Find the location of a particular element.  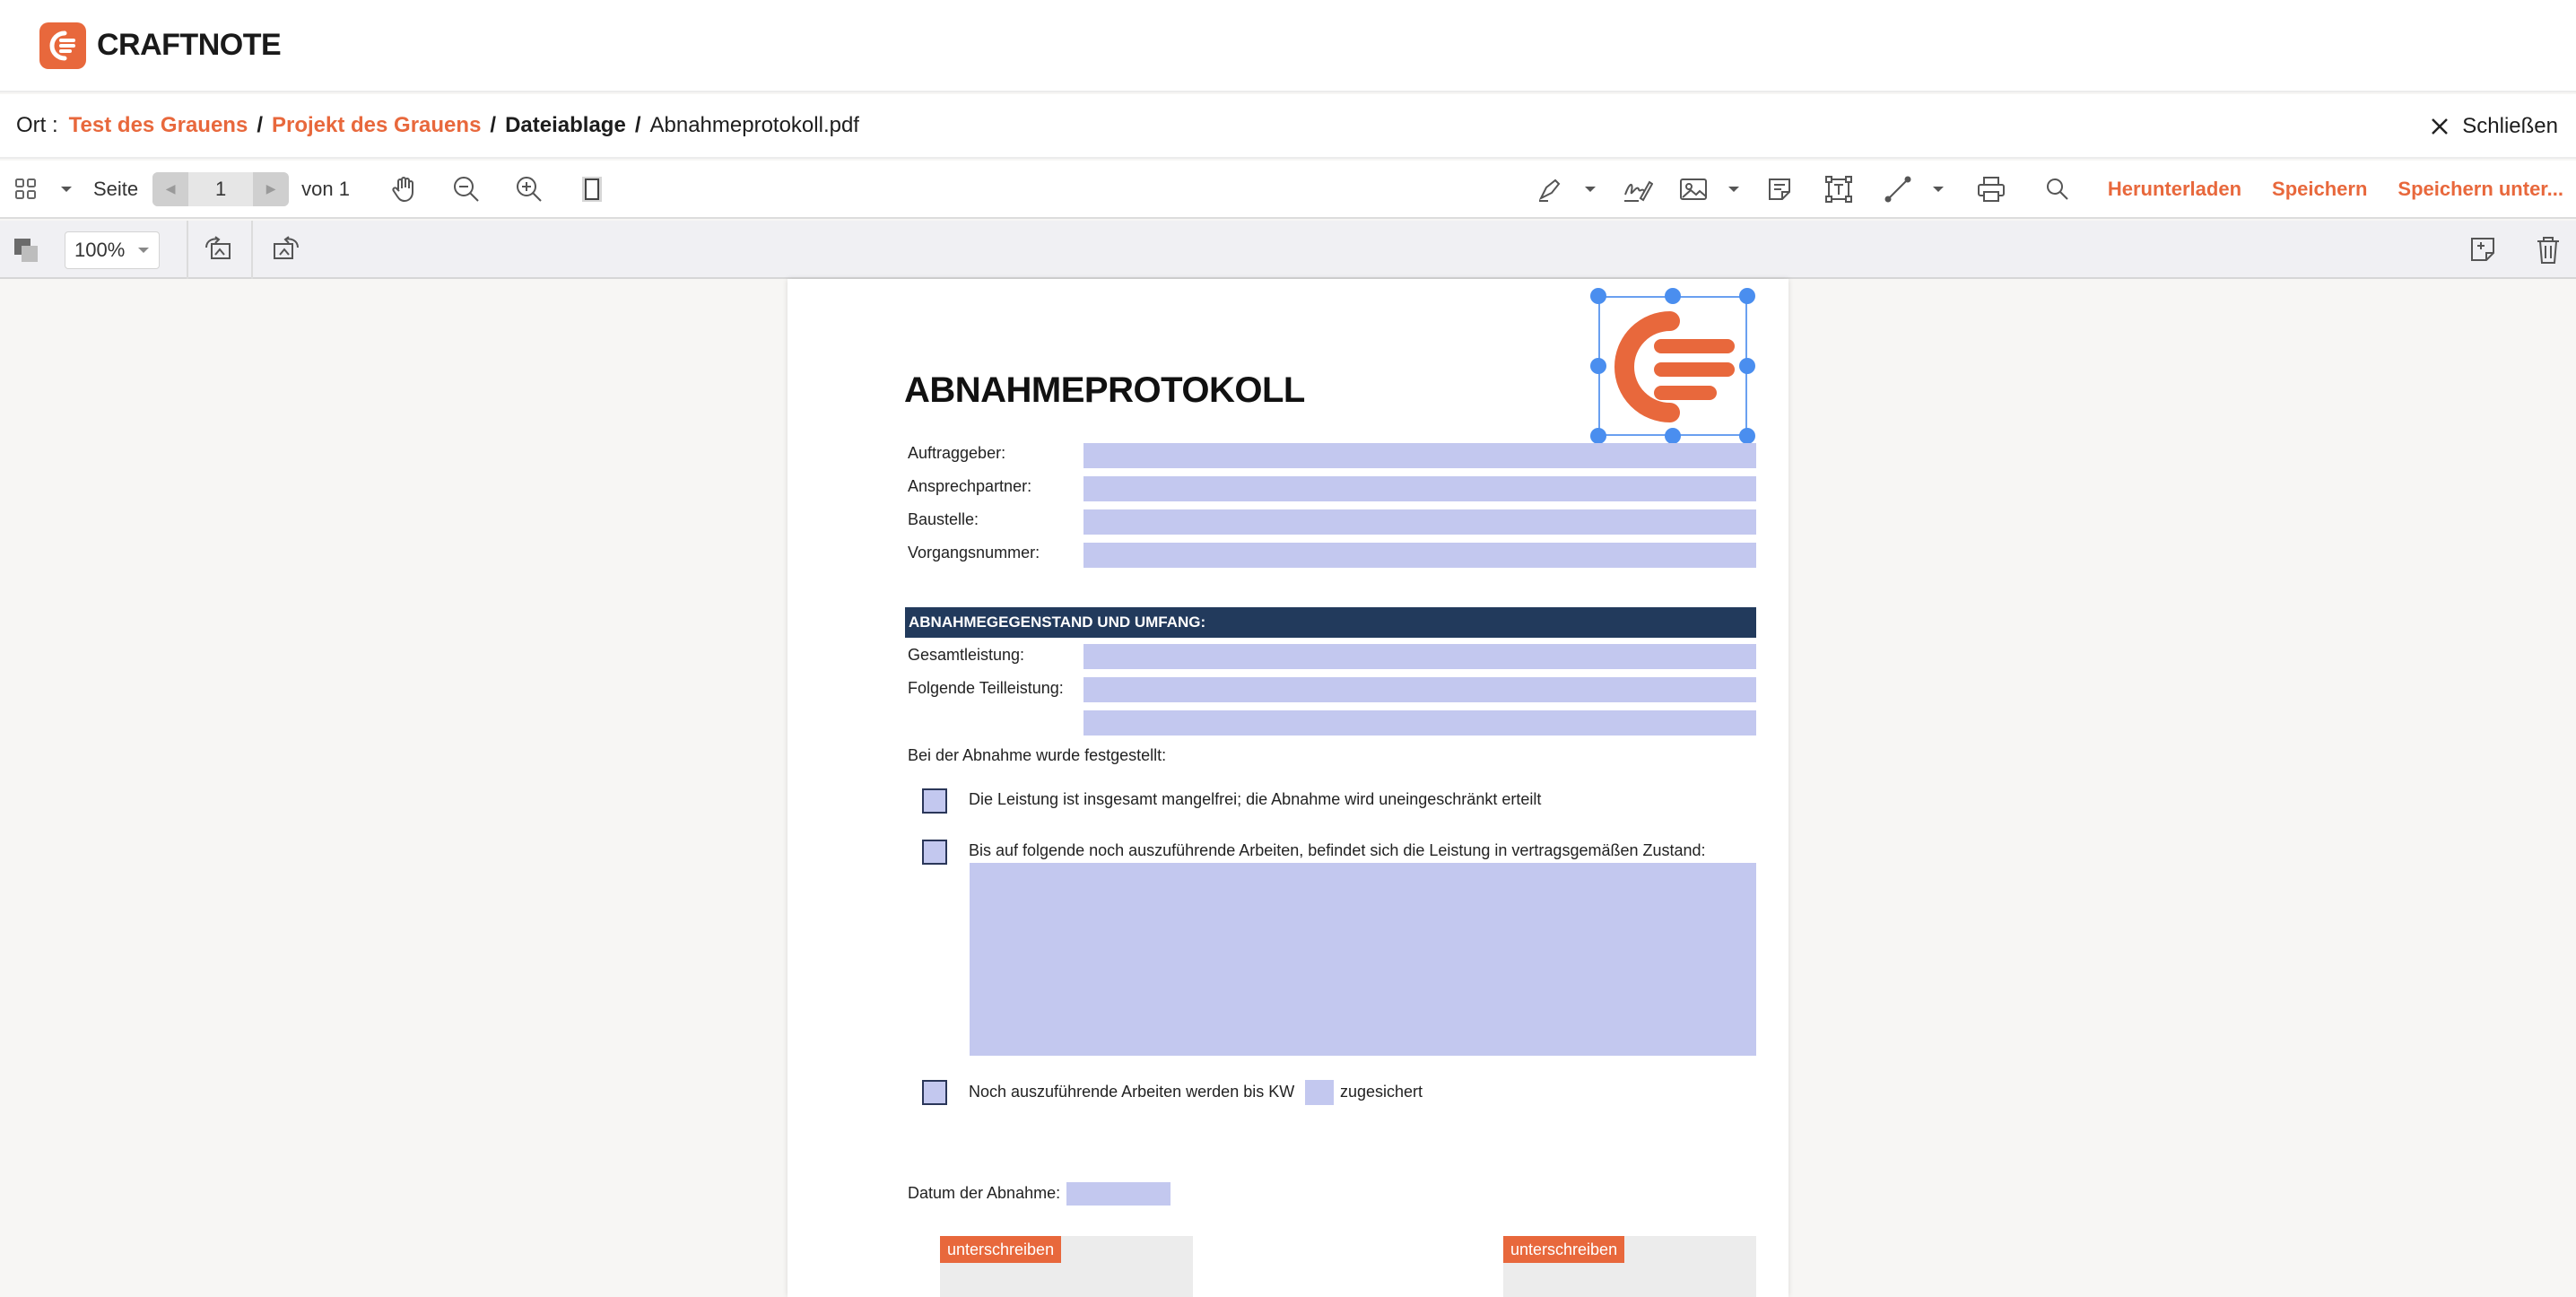

single-page-view-icon is located at coordinates (592, 189).